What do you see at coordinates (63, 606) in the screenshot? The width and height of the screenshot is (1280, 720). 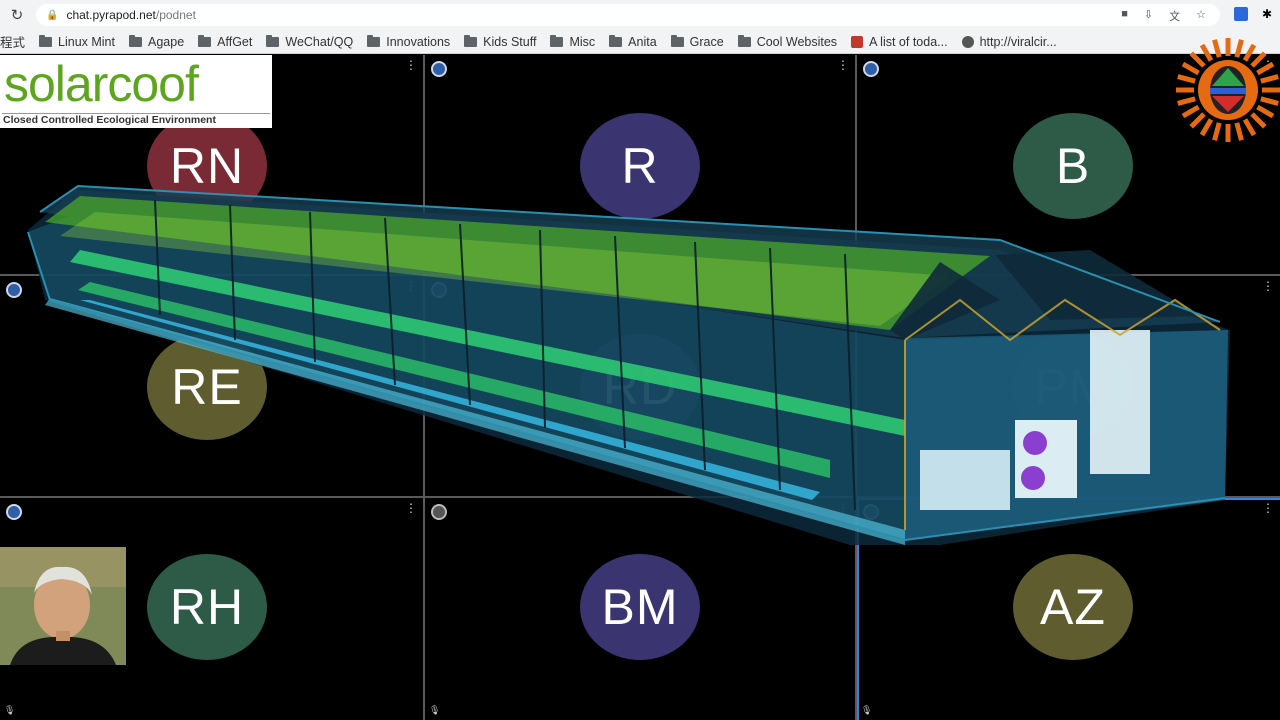 I see `participant-photo` at bounding box center [63, 606].